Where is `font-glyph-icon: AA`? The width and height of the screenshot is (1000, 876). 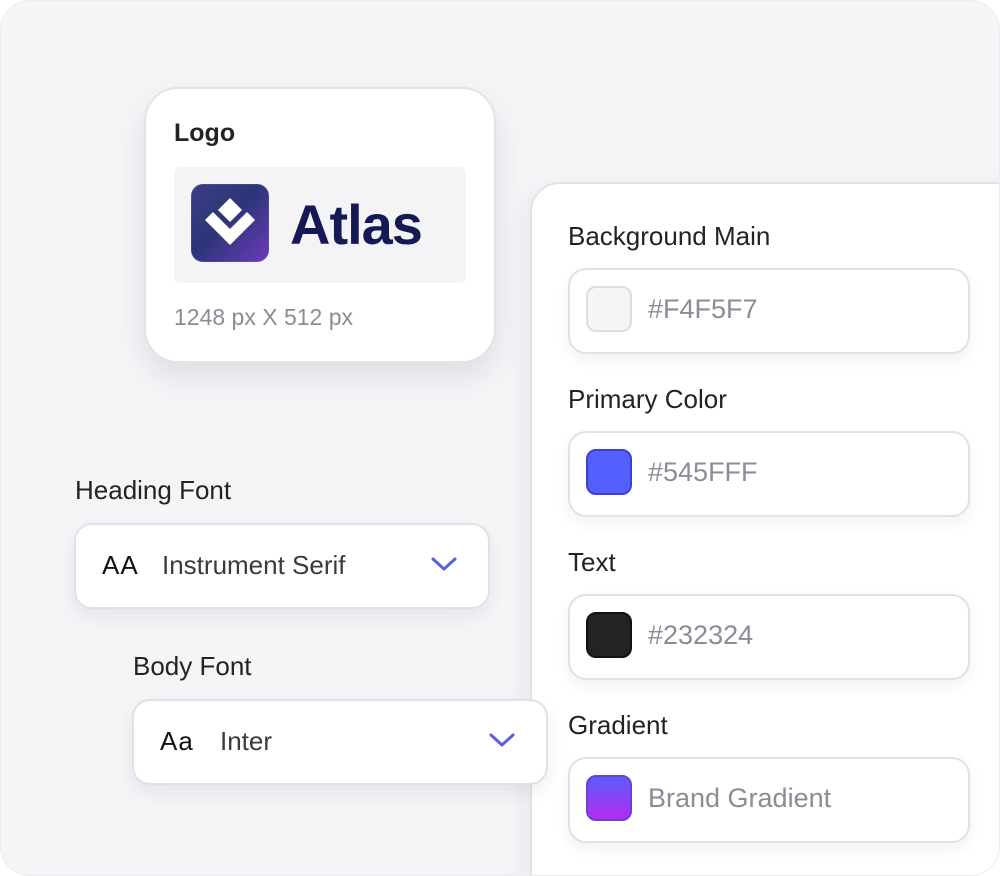
font-glyph-icon: AA is located at coordinates (120, 565).